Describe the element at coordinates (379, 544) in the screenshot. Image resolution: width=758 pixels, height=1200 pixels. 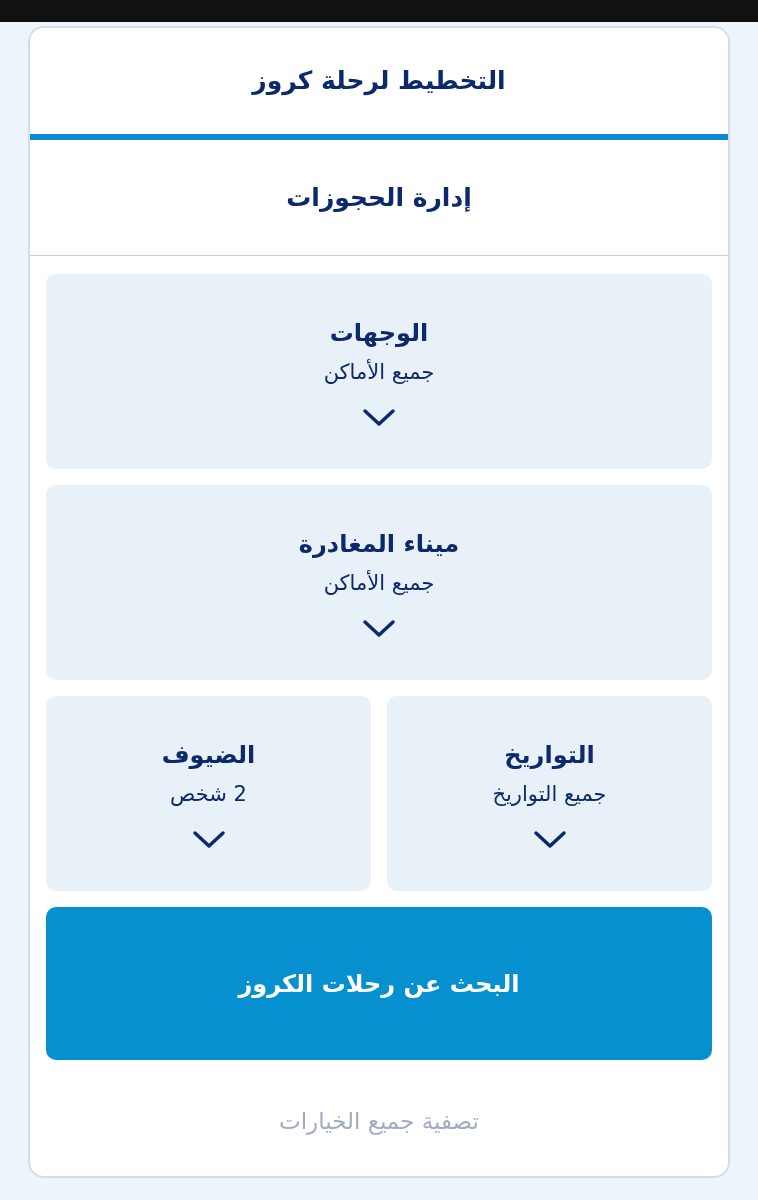
I see `filter-label: ميناء المغادرة` at that location.